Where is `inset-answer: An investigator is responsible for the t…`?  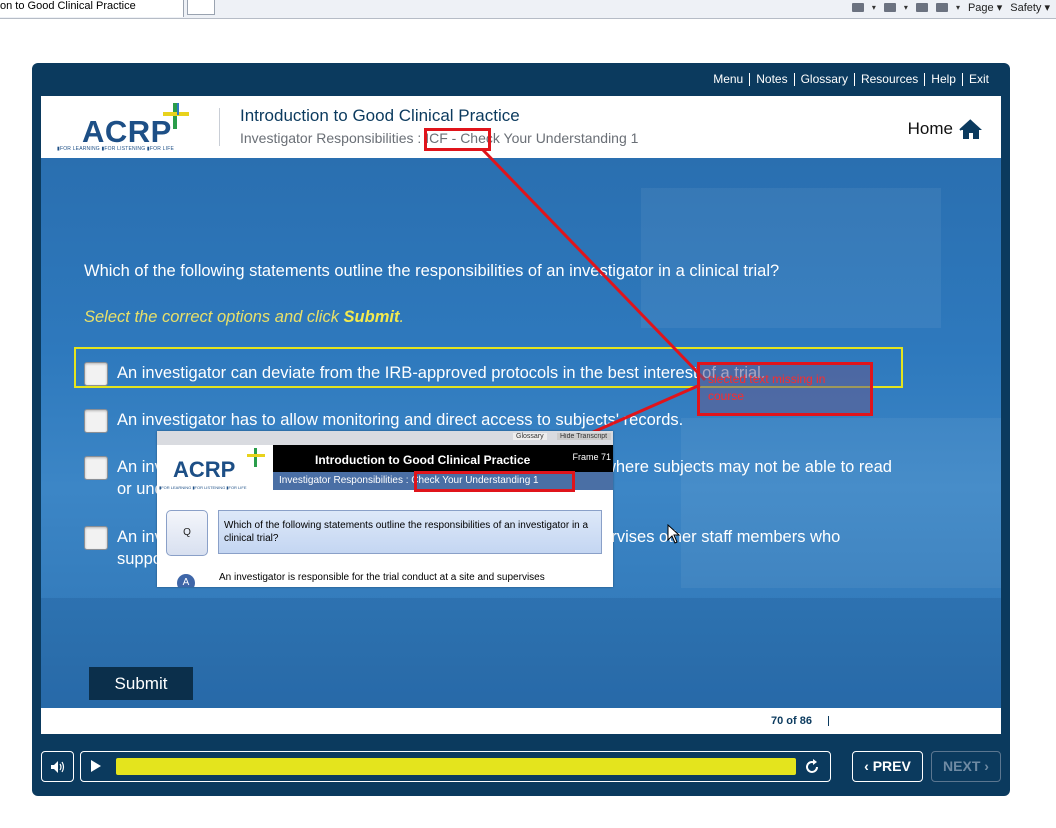 inset-answer: An investigator is responsible for the t… is located at coordinates (382, 577).